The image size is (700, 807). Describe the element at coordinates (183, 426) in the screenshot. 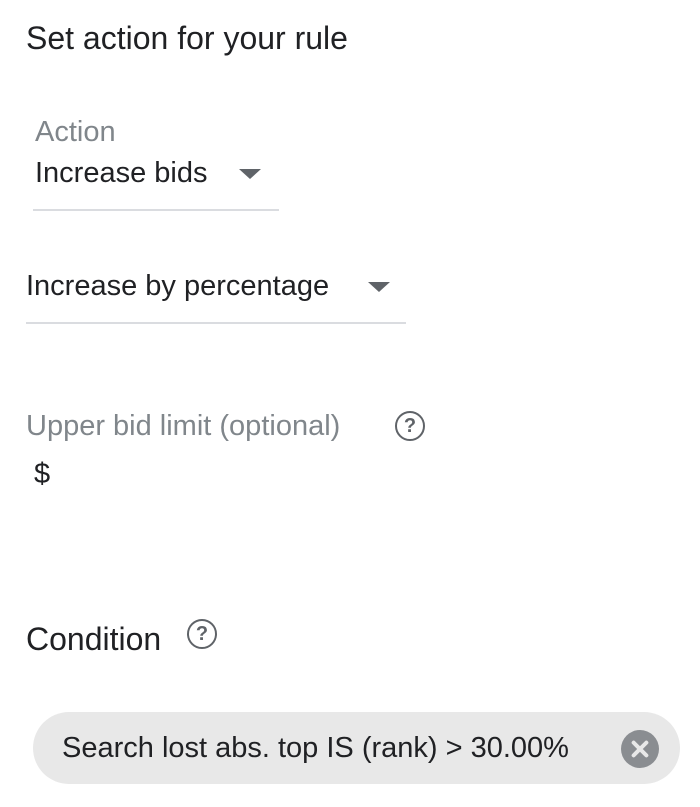

I see `upper-bid-limit-label: Upper bid limit (optional)` at that location.